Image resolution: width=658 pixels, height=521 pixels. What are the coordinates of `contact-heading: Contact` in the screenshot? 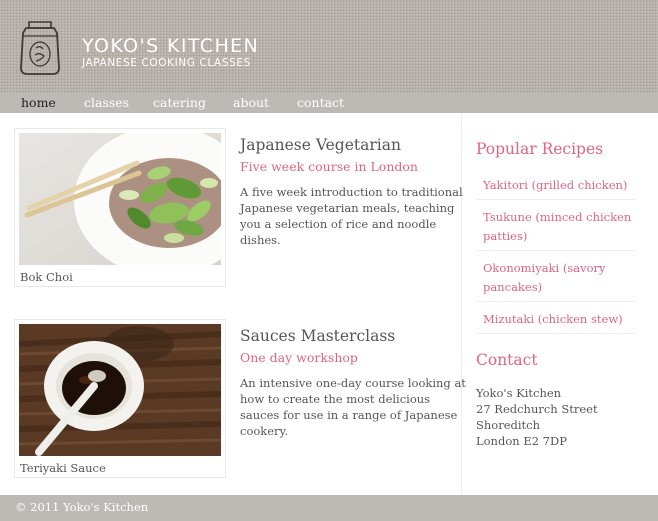 It's located at (507, 360).